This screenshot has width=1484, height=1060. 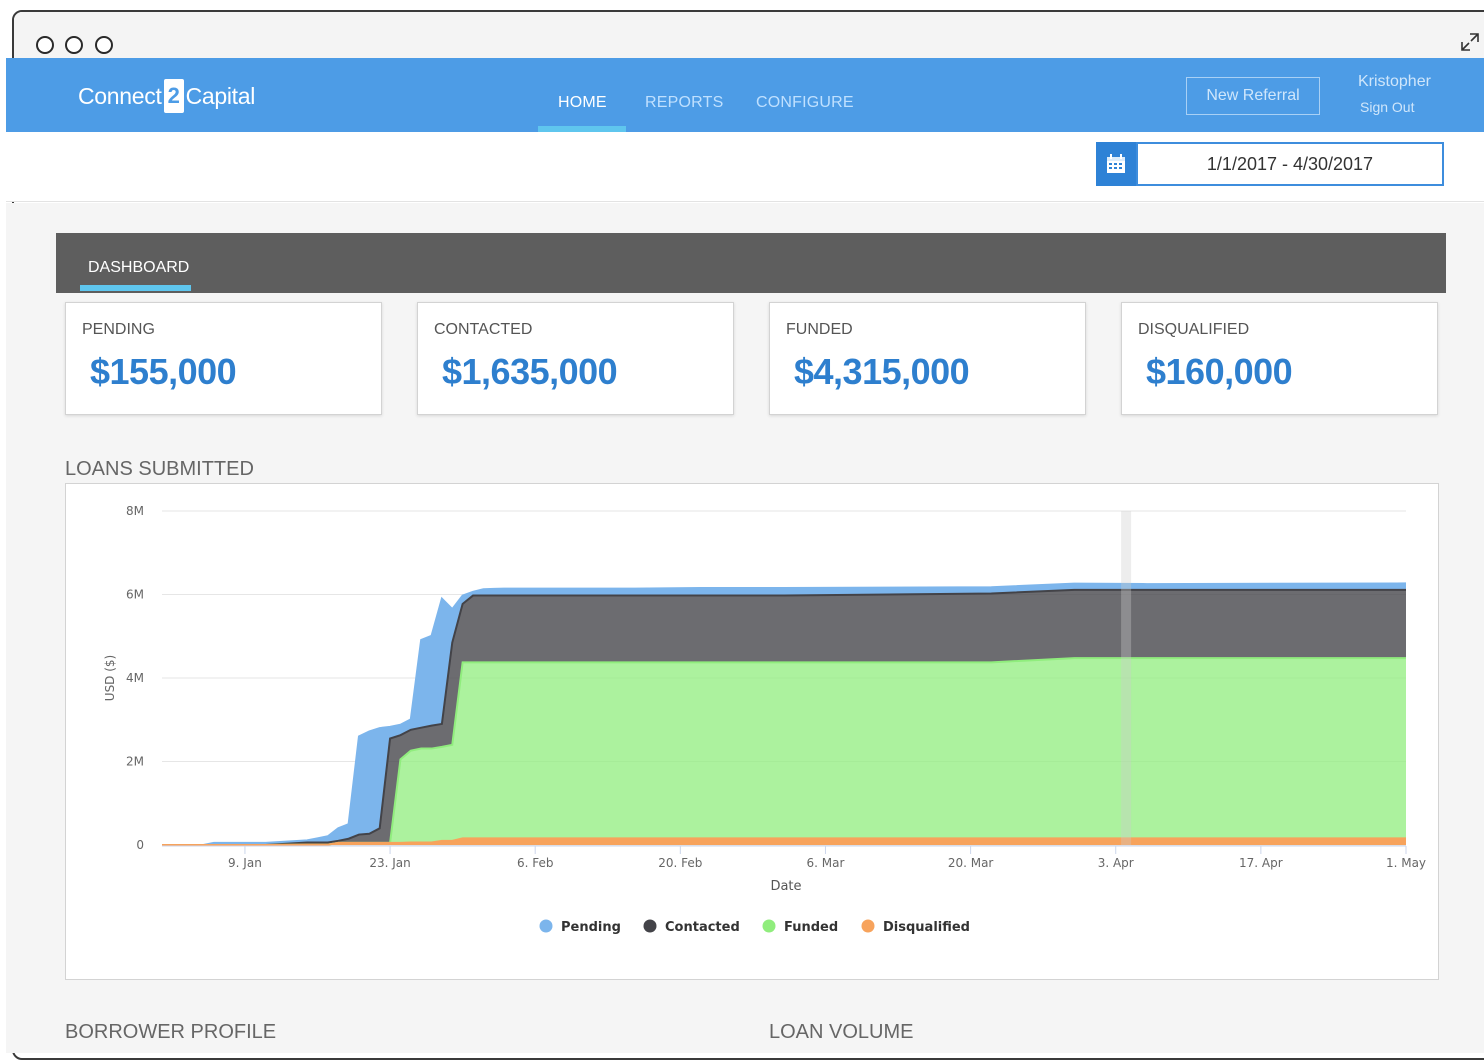 I want to click on pending-card: PENDING $155,000, so click(x=223, y=358).